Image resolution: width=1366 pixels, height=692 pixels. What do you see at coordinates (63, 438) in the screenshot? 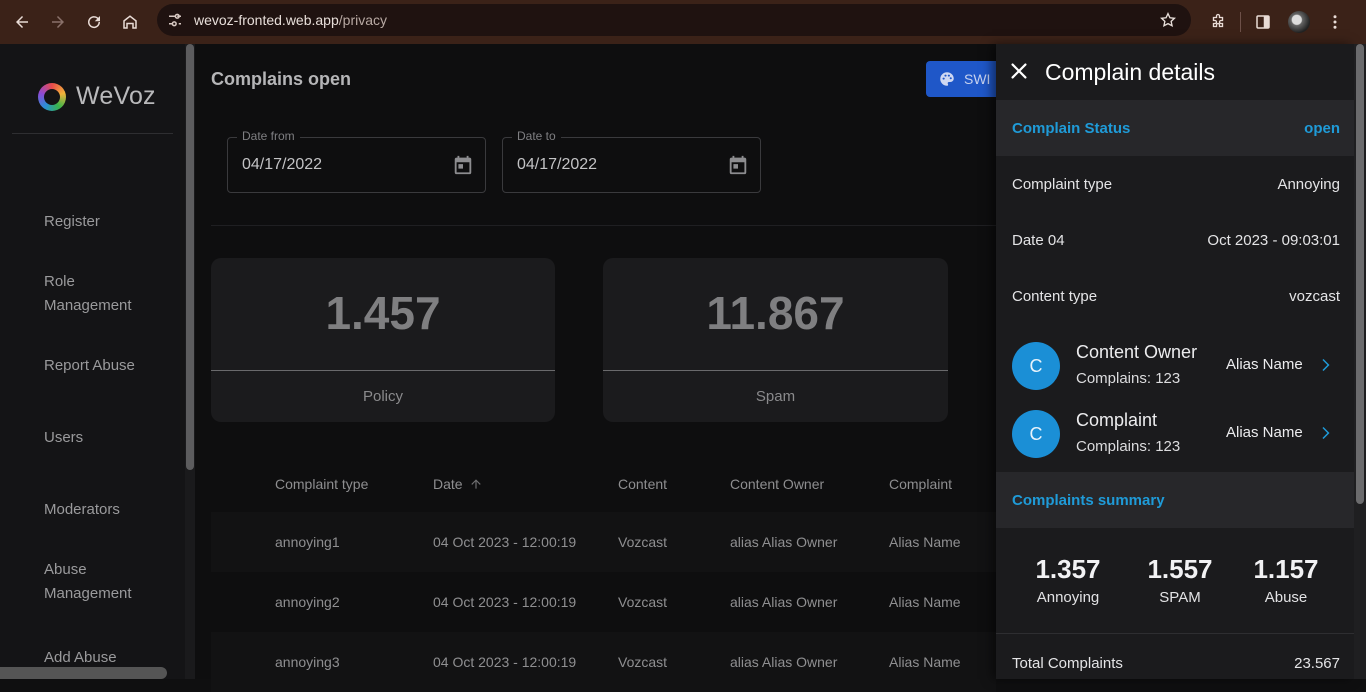
I see `sidebar-item-users: Users` at bounding box center [63, 438].